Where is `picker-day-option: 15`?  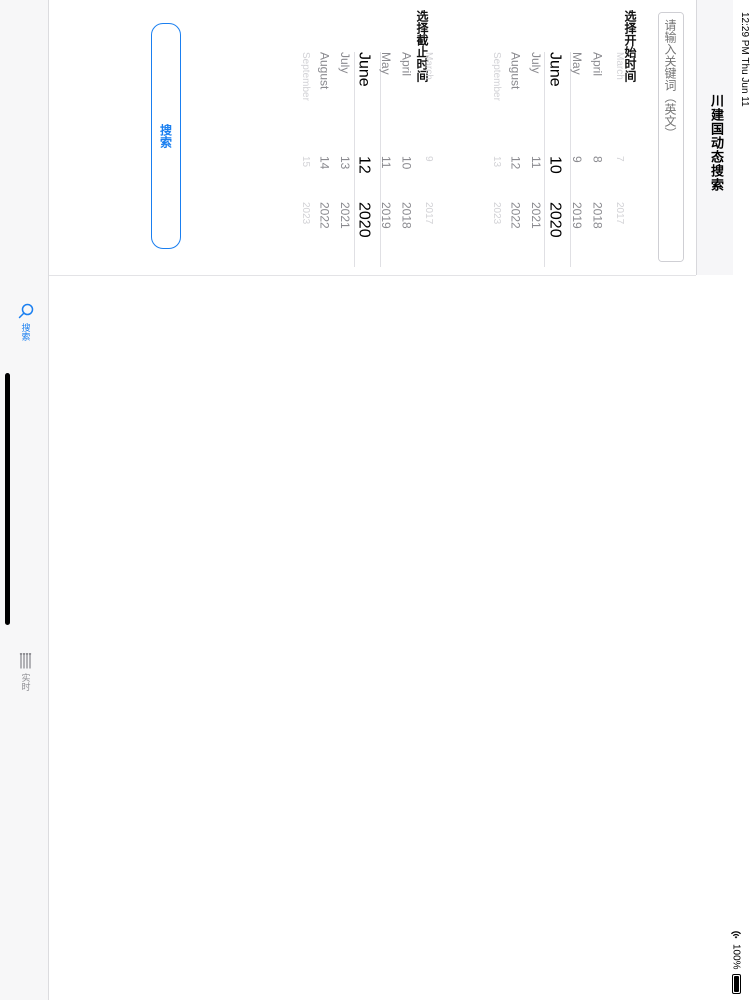 picker-day-option: 15 is located at coordinates (300, 161).